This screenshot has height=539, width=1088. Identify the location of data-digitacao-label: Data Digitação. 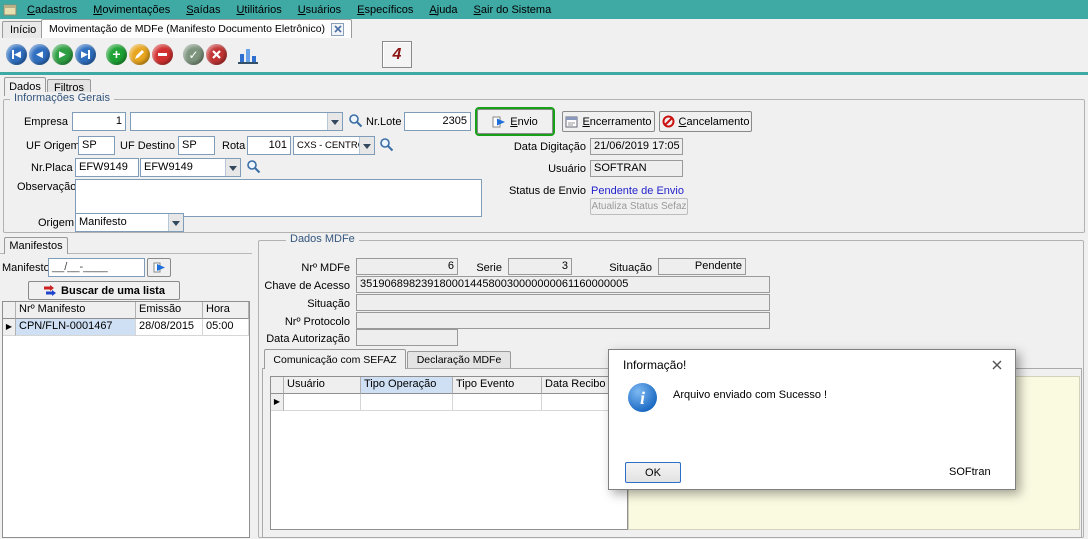
(549, 147).